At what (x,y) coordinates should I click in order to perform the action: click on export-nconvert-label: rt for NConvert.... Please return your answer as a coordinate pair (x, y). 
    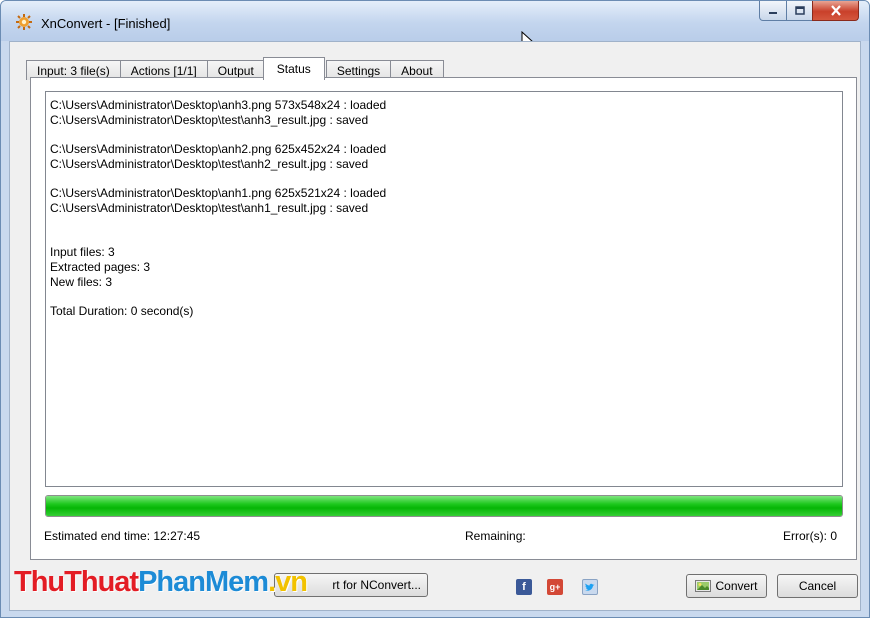
    Looking at the image, I should click on (376, 585).